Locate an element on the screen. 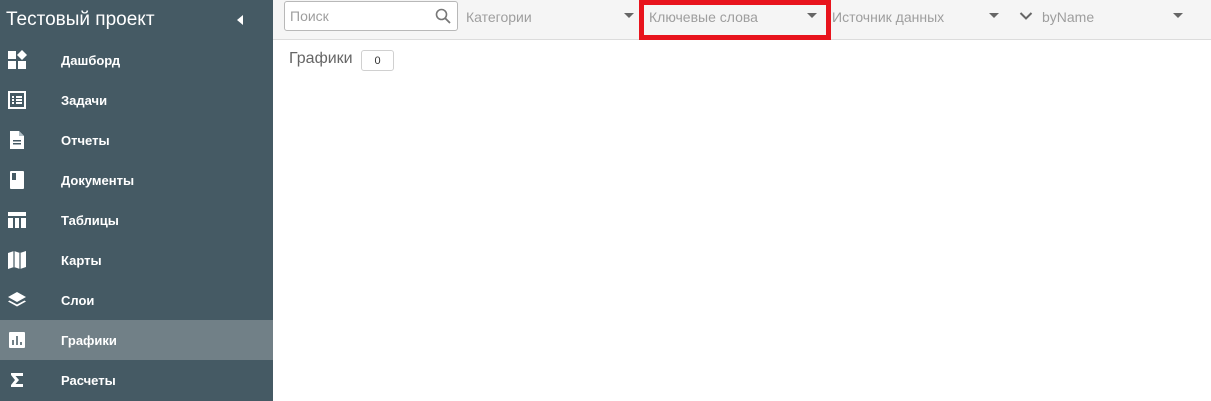  sidebar-item-label: Расчеты is located at coordinates (88, 380).